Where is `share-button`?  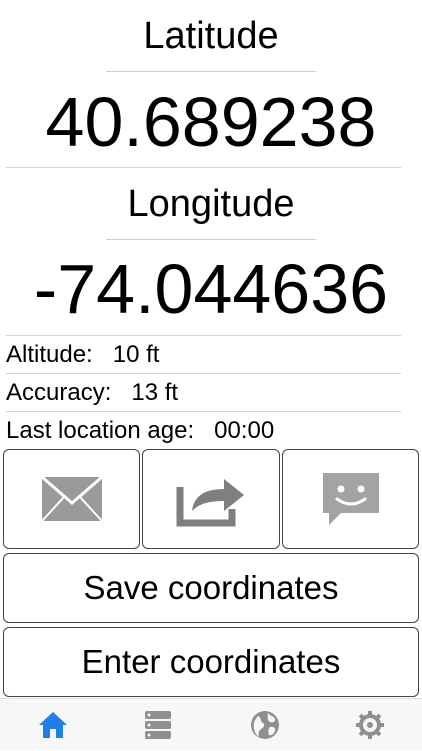 share-button is located at coordinates (211, 499).